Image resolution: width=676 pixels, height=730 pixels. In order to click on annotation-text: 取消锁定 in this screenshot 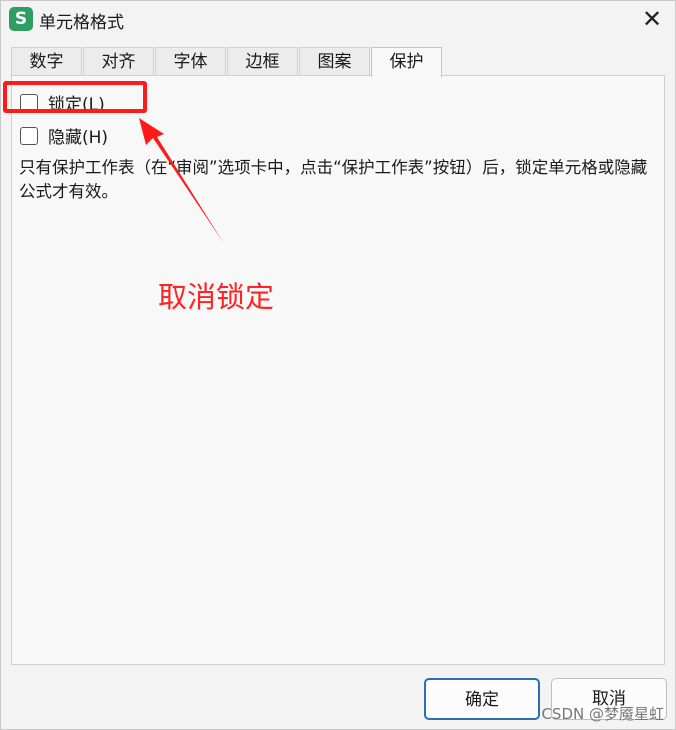, I will do `click(216, 297)`.